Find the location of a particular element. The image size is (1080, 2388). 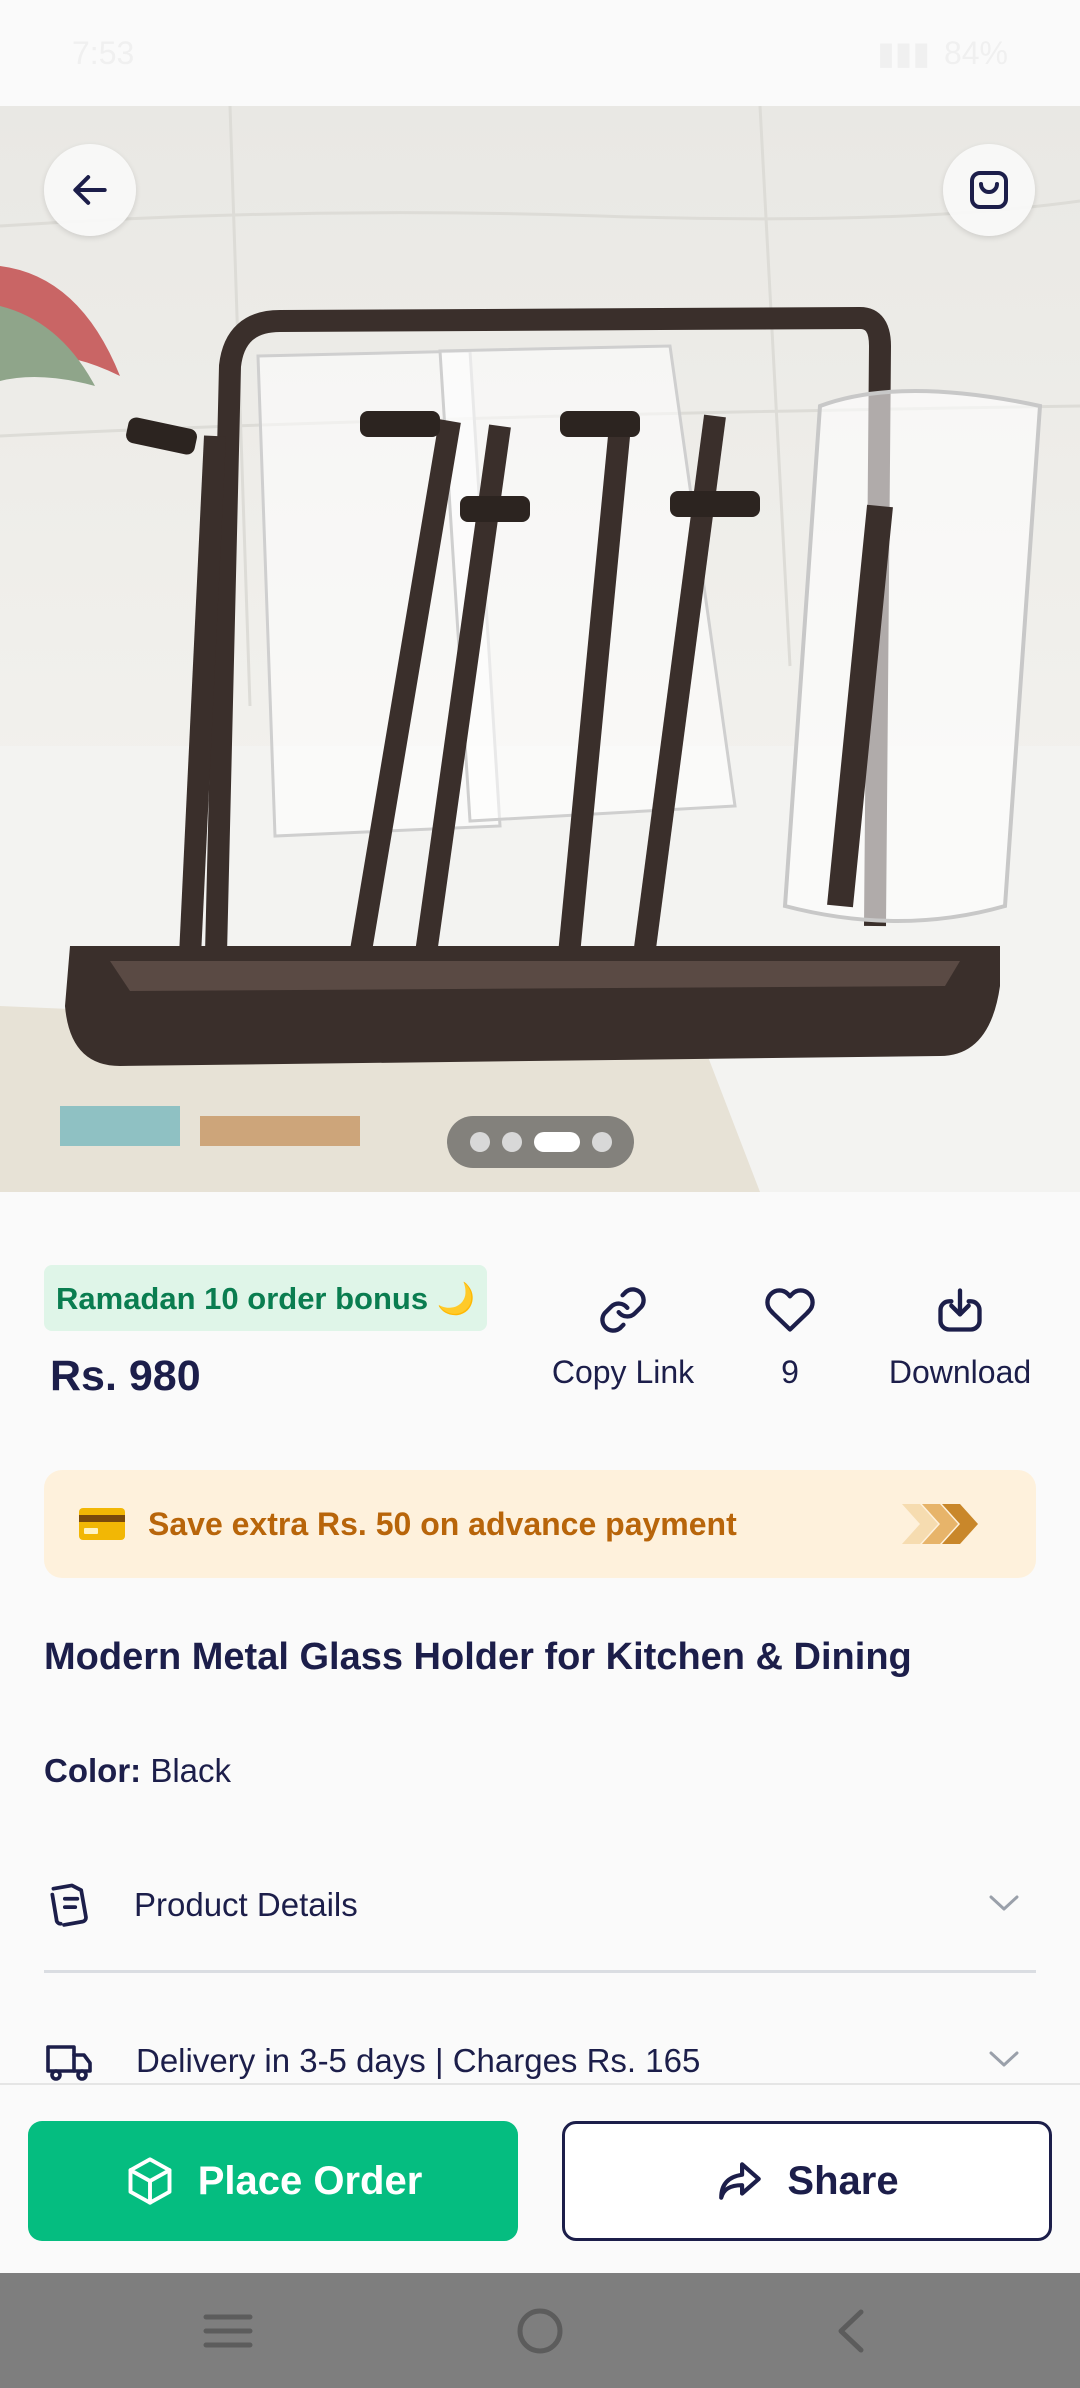

back-button is located at coordinates (90, 190).